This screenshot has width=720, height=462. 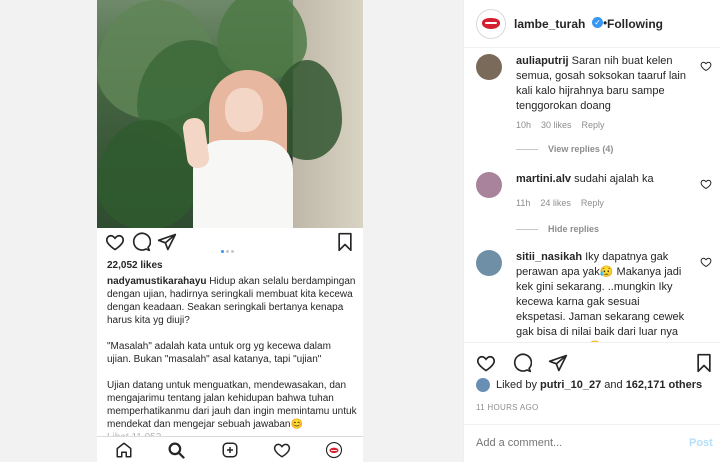 I want to click on comment-meta: 10h 30 likes Reply, so click(x=565, y=125).